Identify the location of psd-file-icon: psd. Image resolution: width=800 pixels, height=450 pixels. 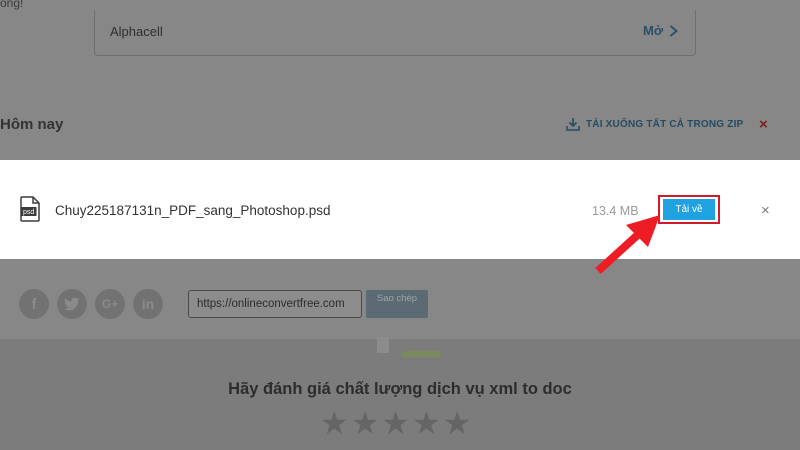
(30, 209).